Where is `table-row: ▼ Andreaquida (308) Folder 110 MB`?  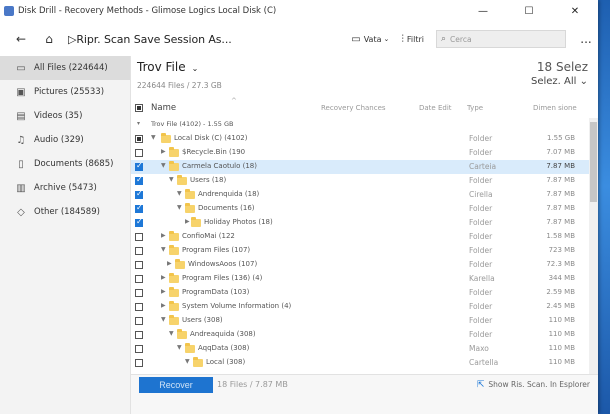 table-row: ▼ Andreaquida (308) Folder 110 MB is located at coordinates (360, 335).